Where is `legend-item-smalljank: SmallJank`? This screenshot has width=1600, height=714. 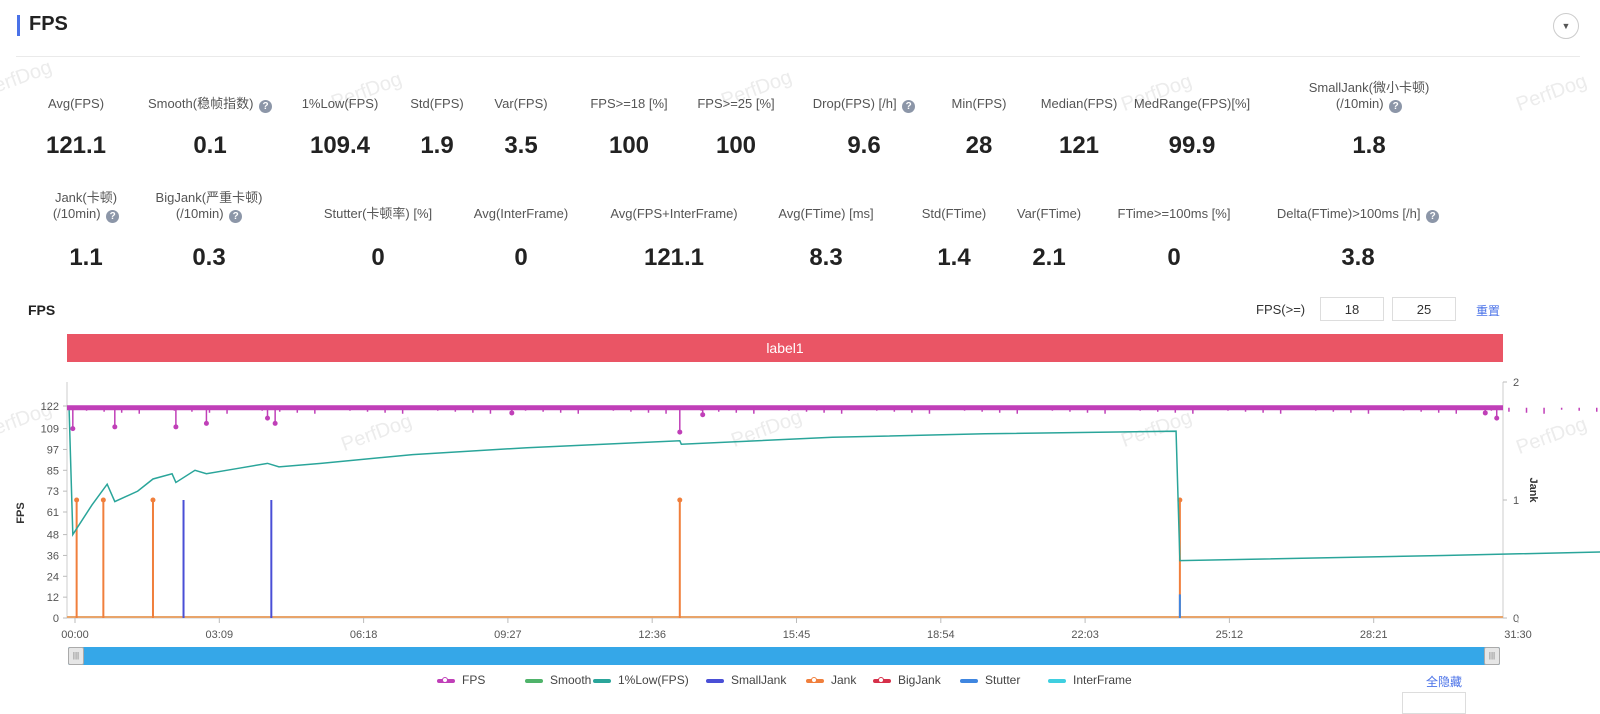 legend-item-smalljank: SmallJank is located at coordinates (746, 680).